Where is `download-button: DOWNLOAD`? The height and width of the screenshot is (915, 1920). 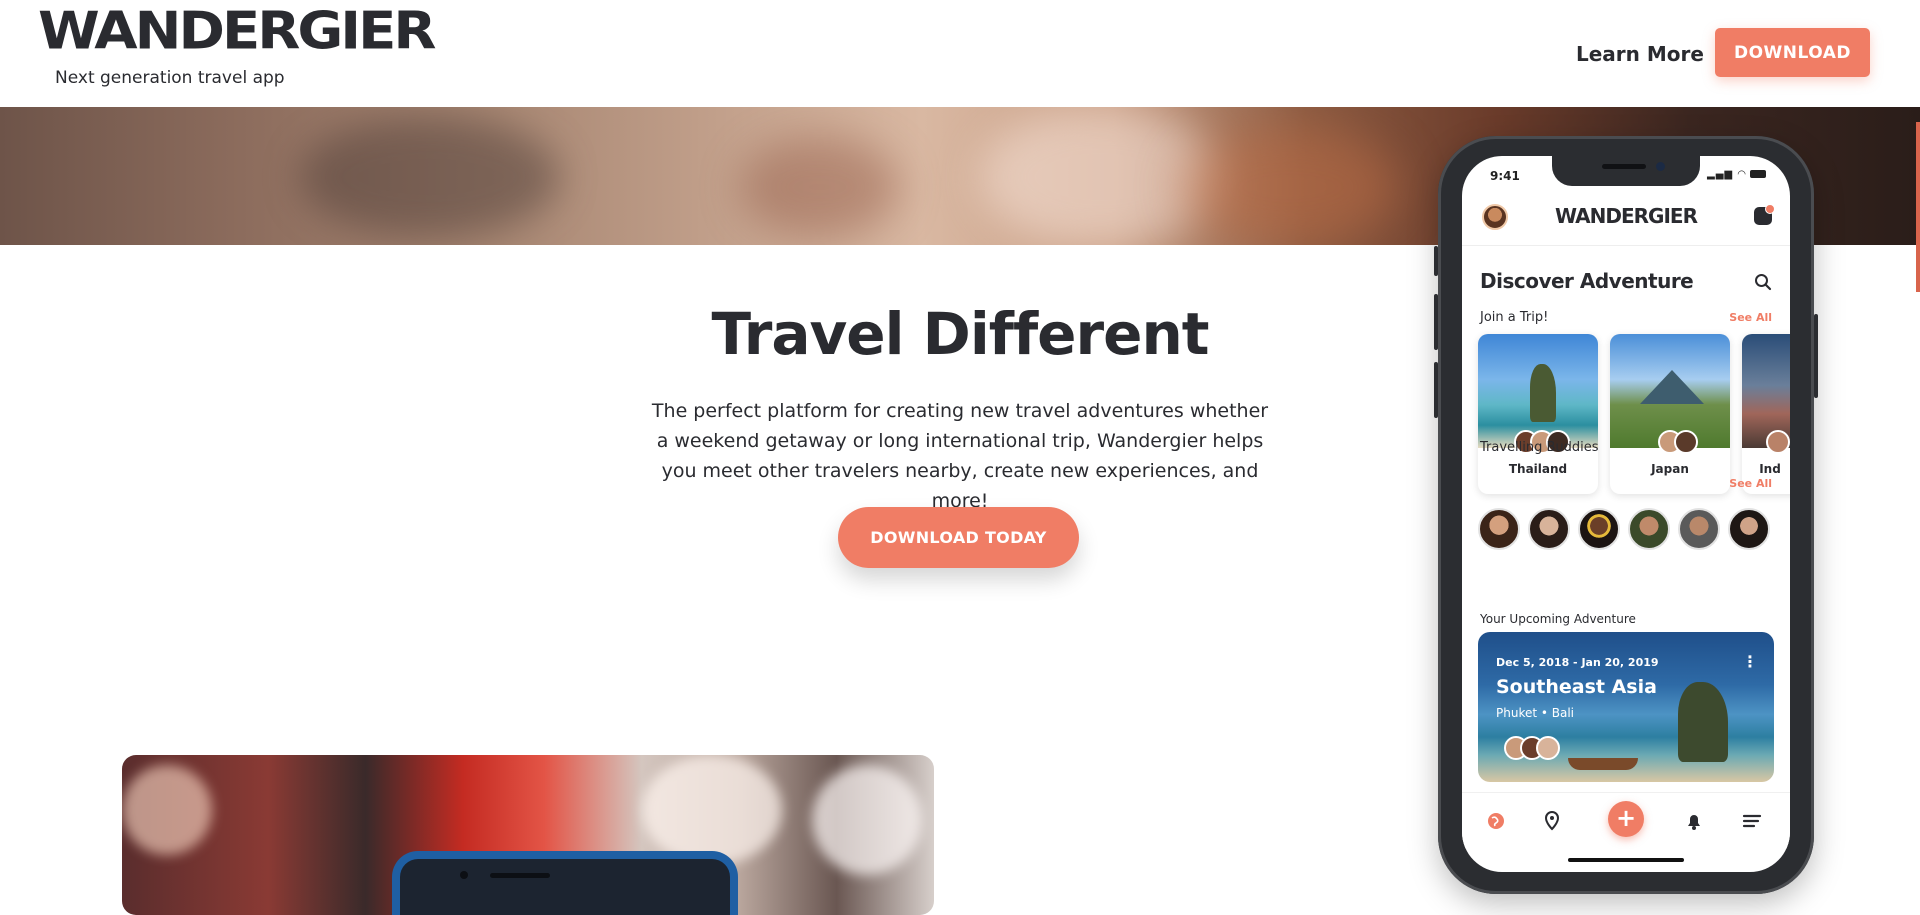 download-button: DOWNLOAD is located at coordinates (1792, 52).